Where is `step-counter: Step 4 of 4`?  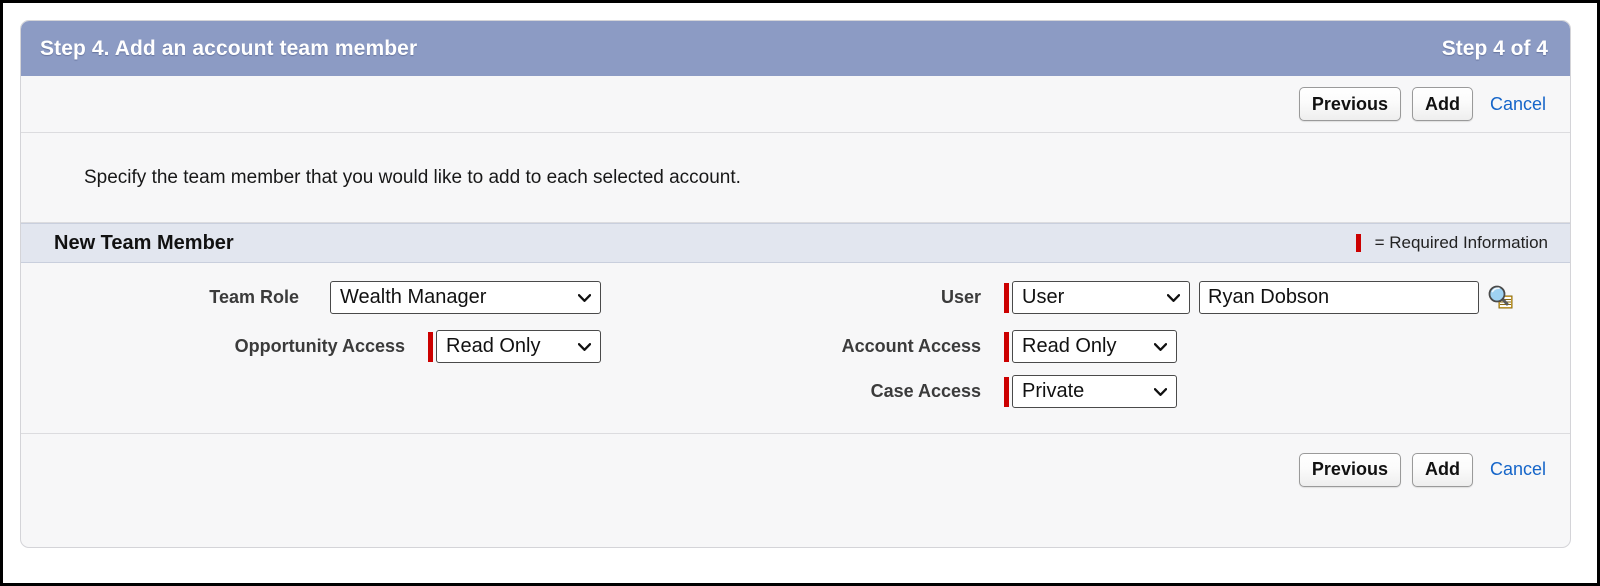
step-counter: Step 4 of 4 is located at coordinates (1494, 48).